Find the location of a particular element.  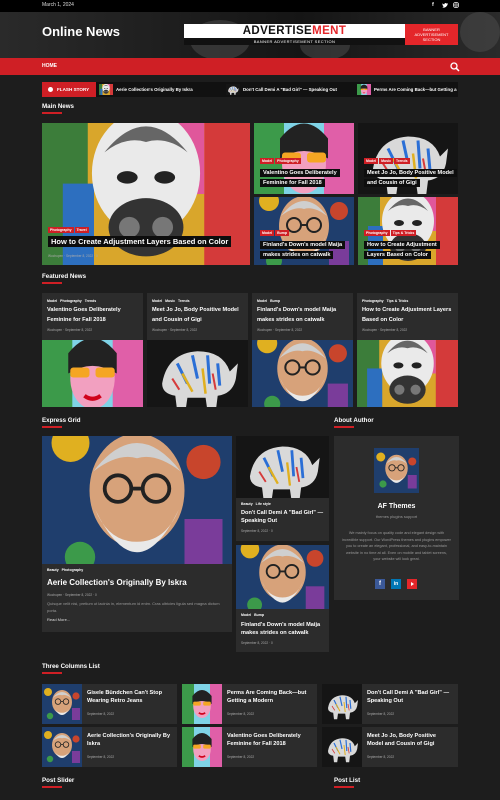

author-role: themes plugins support is located at coordinates (396, 516).